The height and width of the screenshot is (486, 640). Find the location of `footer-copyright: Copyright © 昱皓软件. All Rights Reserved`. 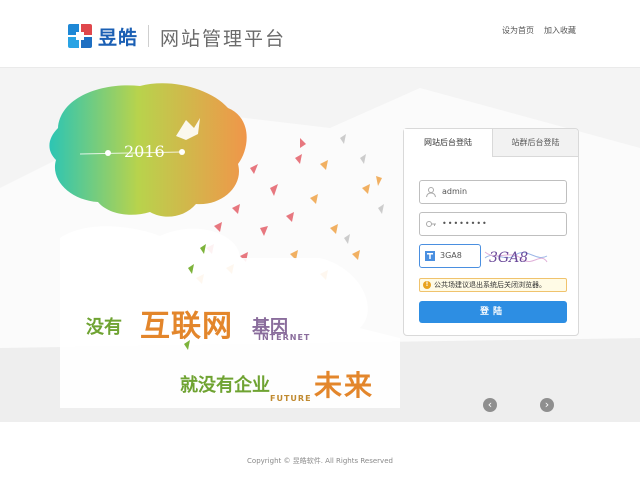

footer-copyright: Copyright © 昱皓软件. All Rights Reserved is located at coordinates (320, 461).